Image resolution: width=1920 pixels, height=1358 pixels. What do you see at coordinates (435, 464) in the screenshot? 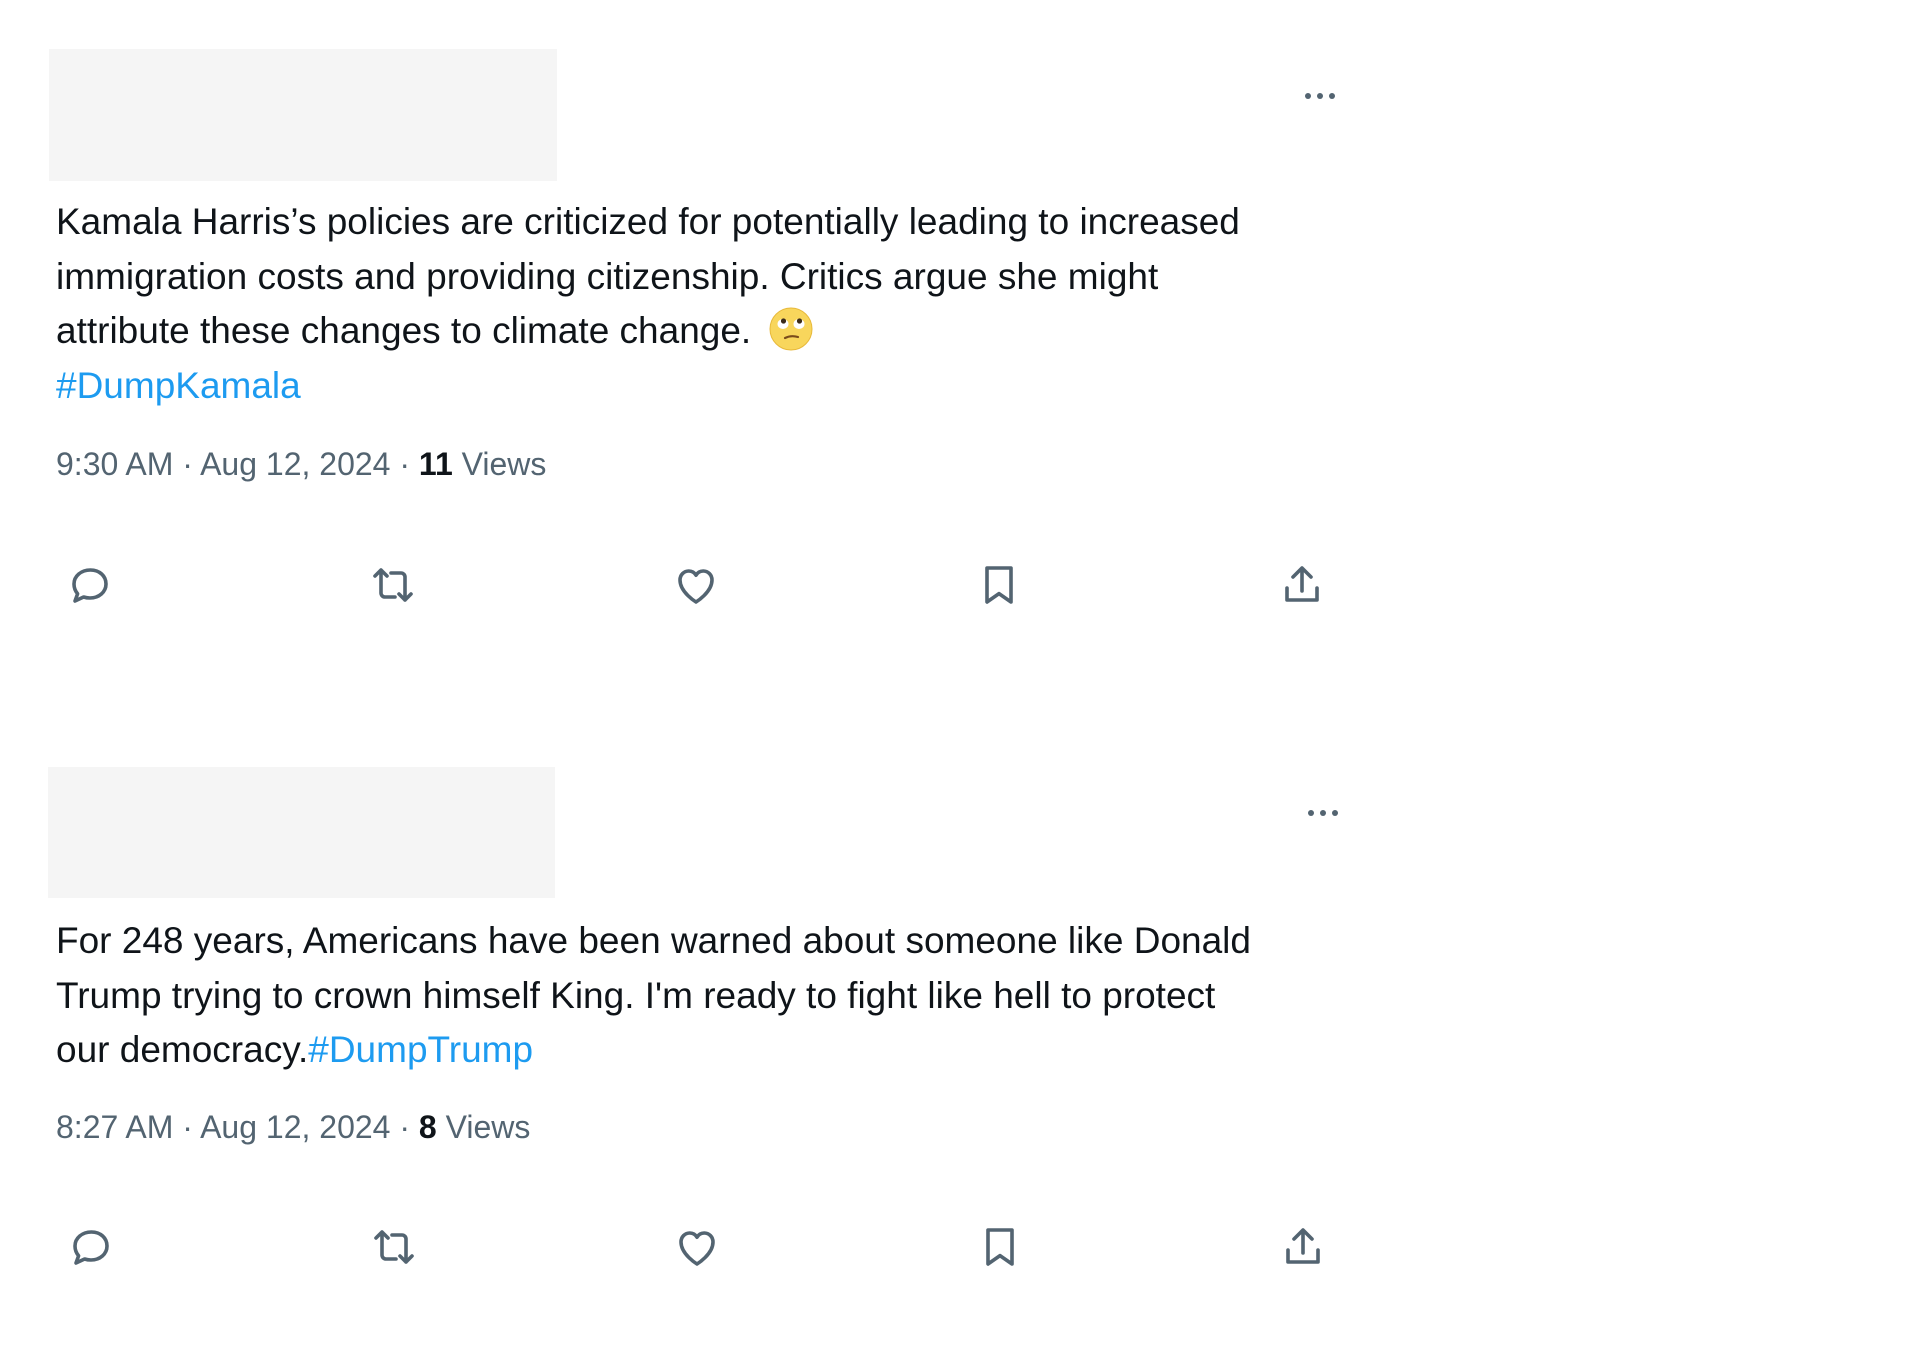
I see `views-count: 11` at bounding box center [435, 464].